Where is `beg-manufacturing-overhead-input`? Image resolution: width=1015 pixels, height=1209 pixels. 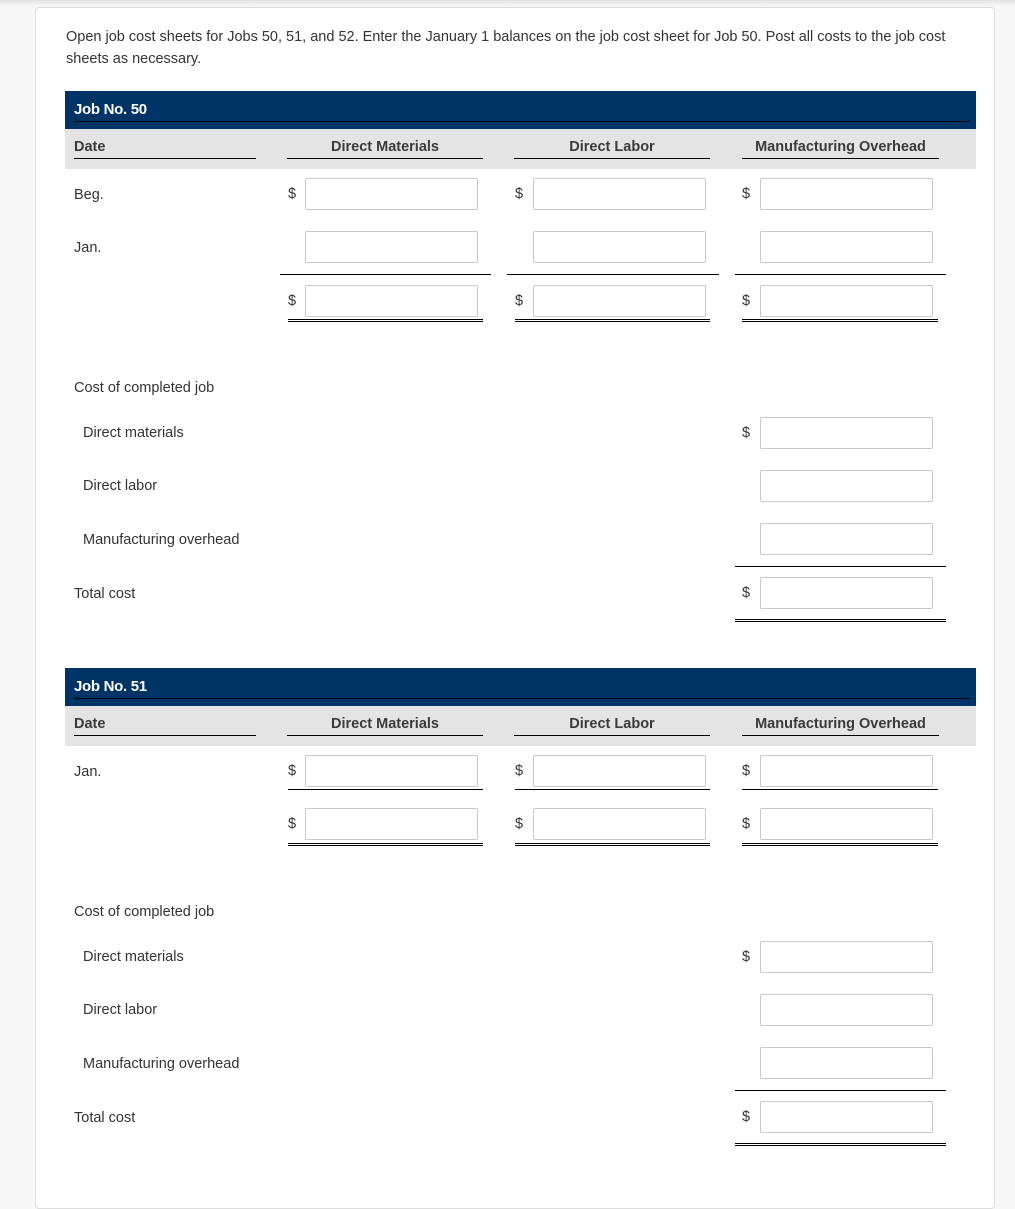 beg-manufacturing-overhead-input is located at coordinates (846, 194).